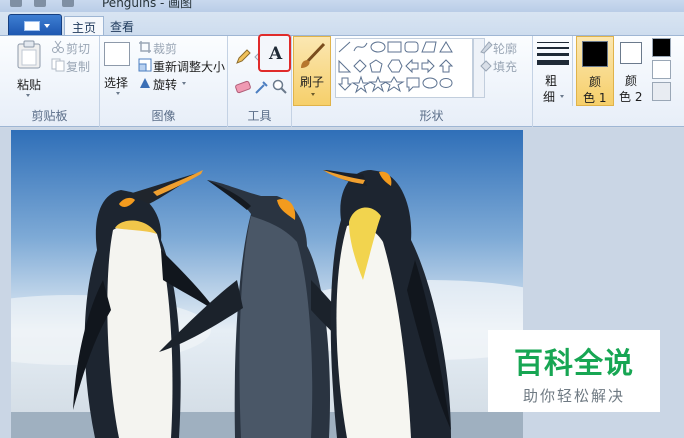 Image resolution: width=684 pixels, height=438 pixels. I want to click on tools-group: A 工具, so click(260, 80).